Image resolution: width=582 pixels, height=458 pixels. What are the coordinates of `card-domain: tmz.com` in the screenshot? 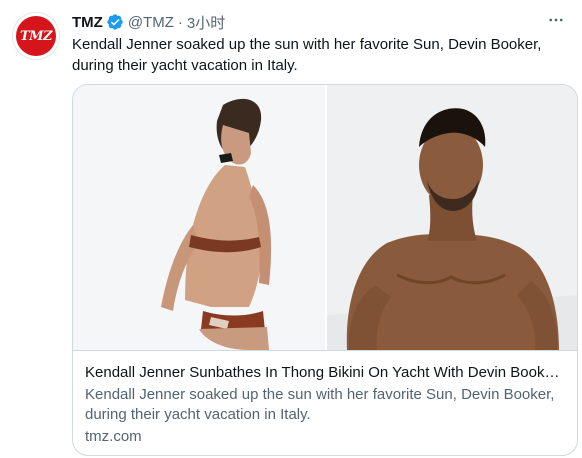 It's located at (113, 437).